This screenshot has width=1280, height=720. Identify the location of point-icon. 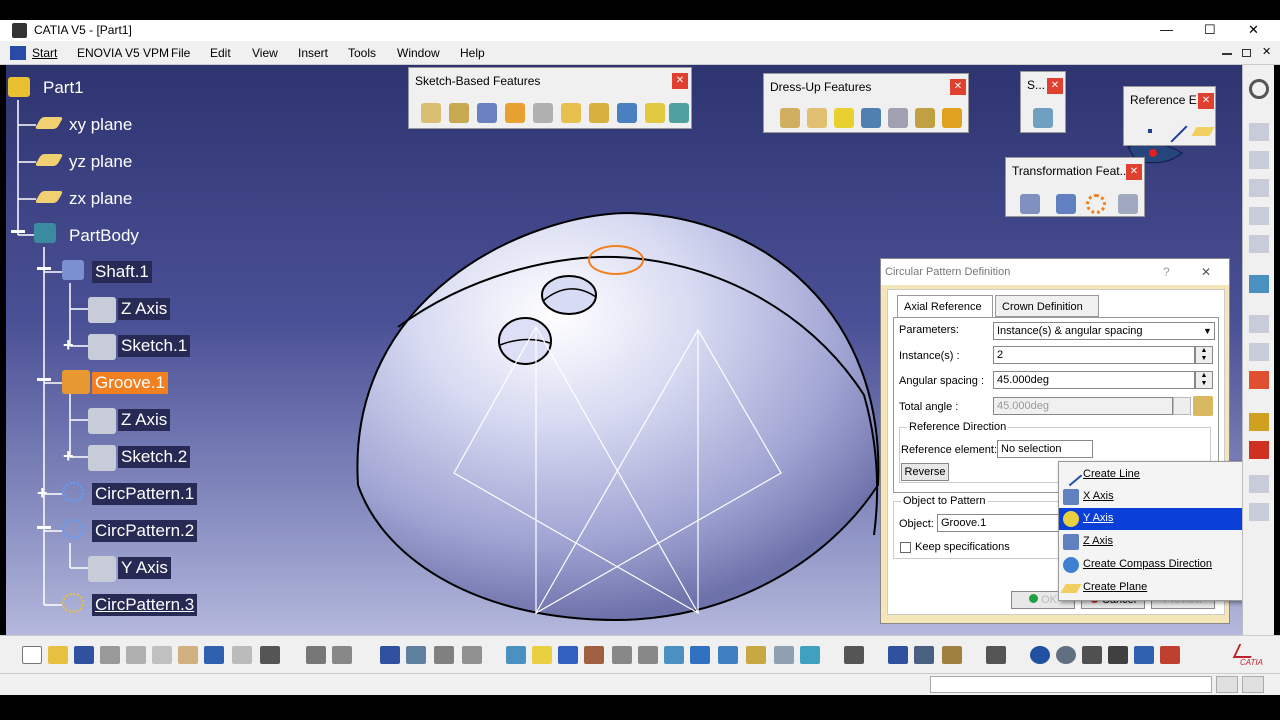
(1150, 131).